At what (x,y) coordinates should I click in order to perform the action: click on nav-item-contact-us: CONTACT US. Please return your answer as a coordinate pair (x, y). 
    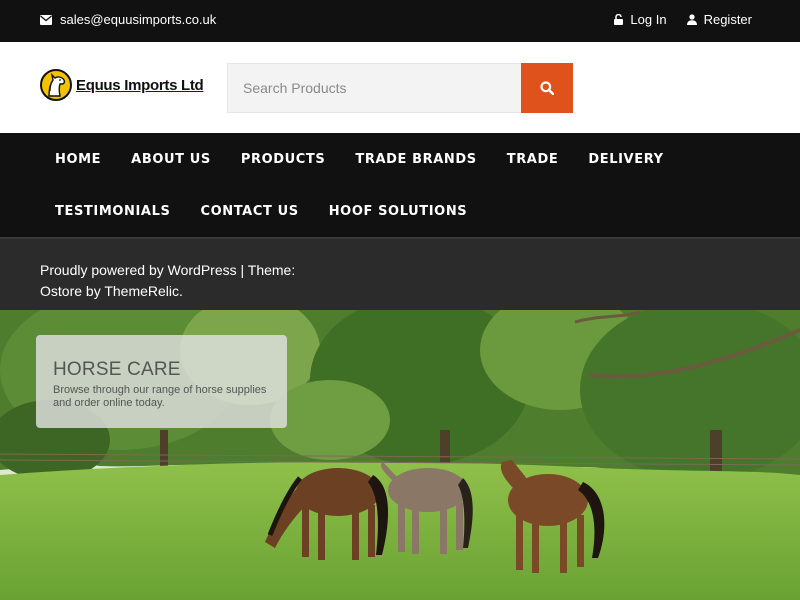
    Looking at the image, I should click on (249, 211).